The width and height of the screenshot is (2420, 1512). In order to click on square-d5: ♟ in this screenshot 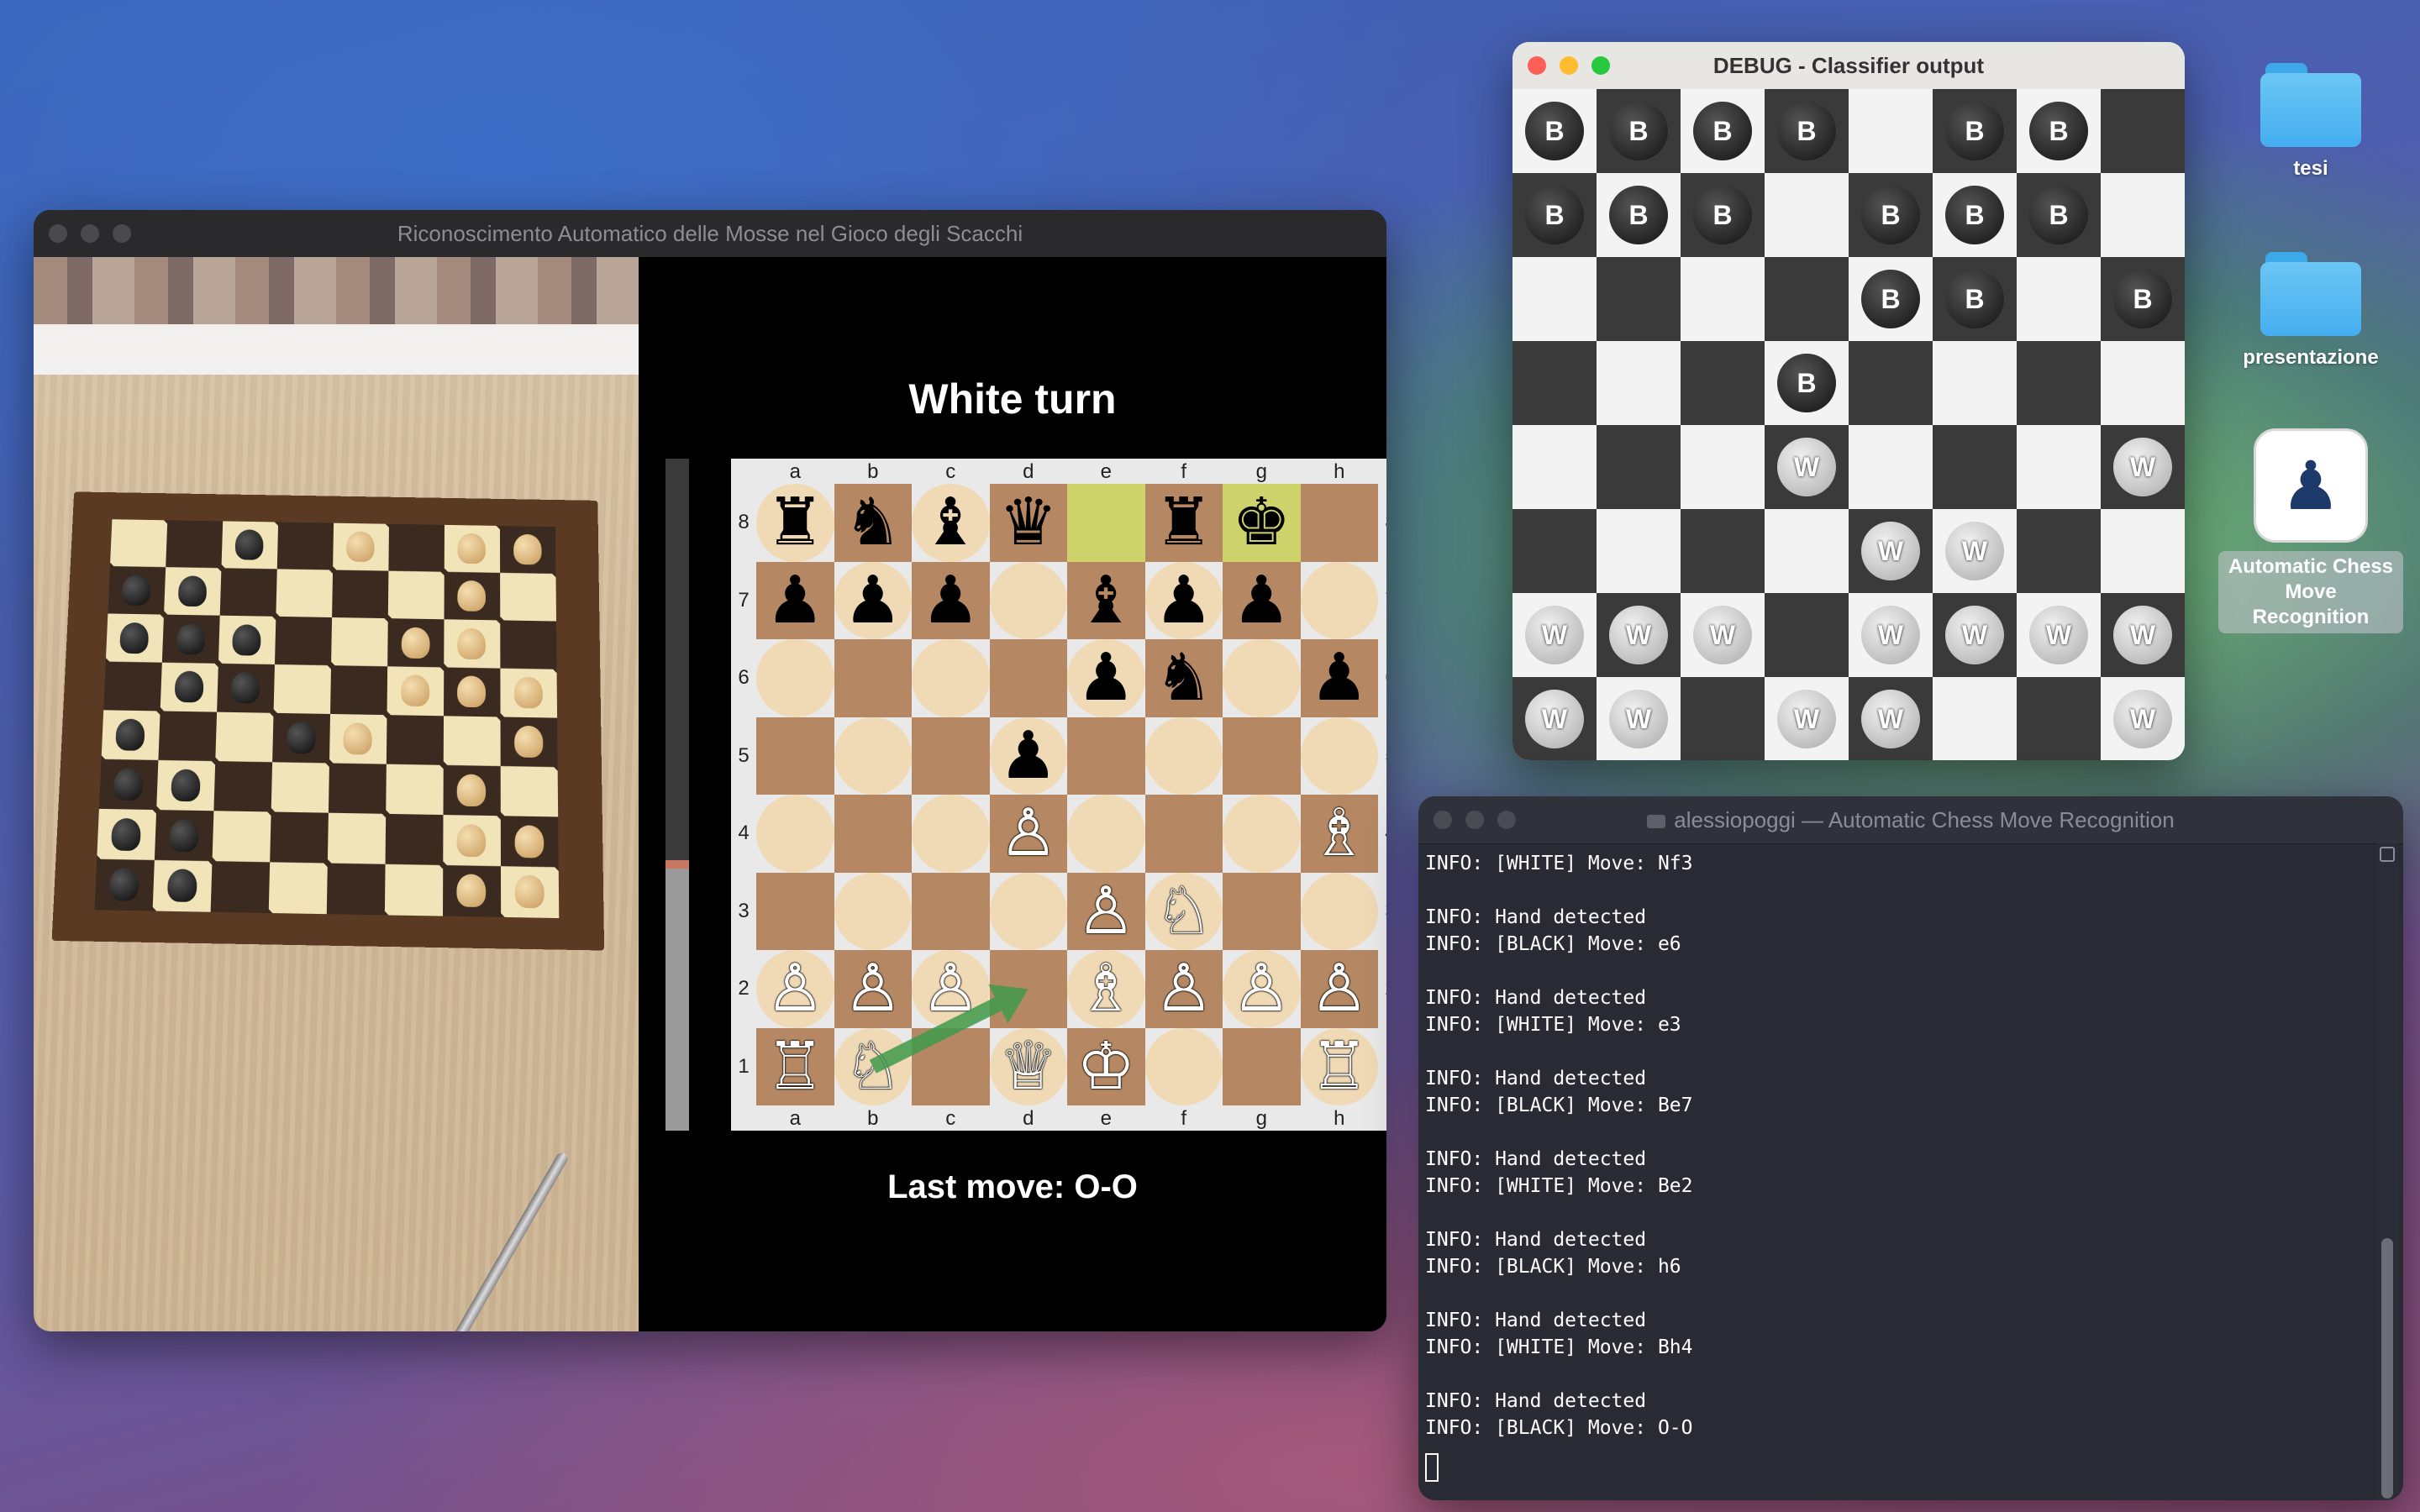, I will do `click(1029, 756)`.